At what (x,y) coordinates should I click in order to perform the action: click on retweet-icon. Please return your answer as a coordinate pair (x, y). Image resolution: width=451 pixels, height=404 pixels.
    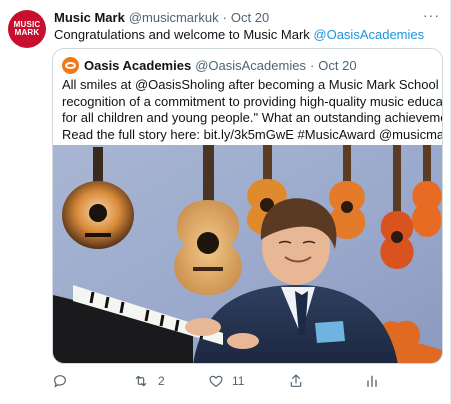
    Looking at the image, I should click on (141, 381).